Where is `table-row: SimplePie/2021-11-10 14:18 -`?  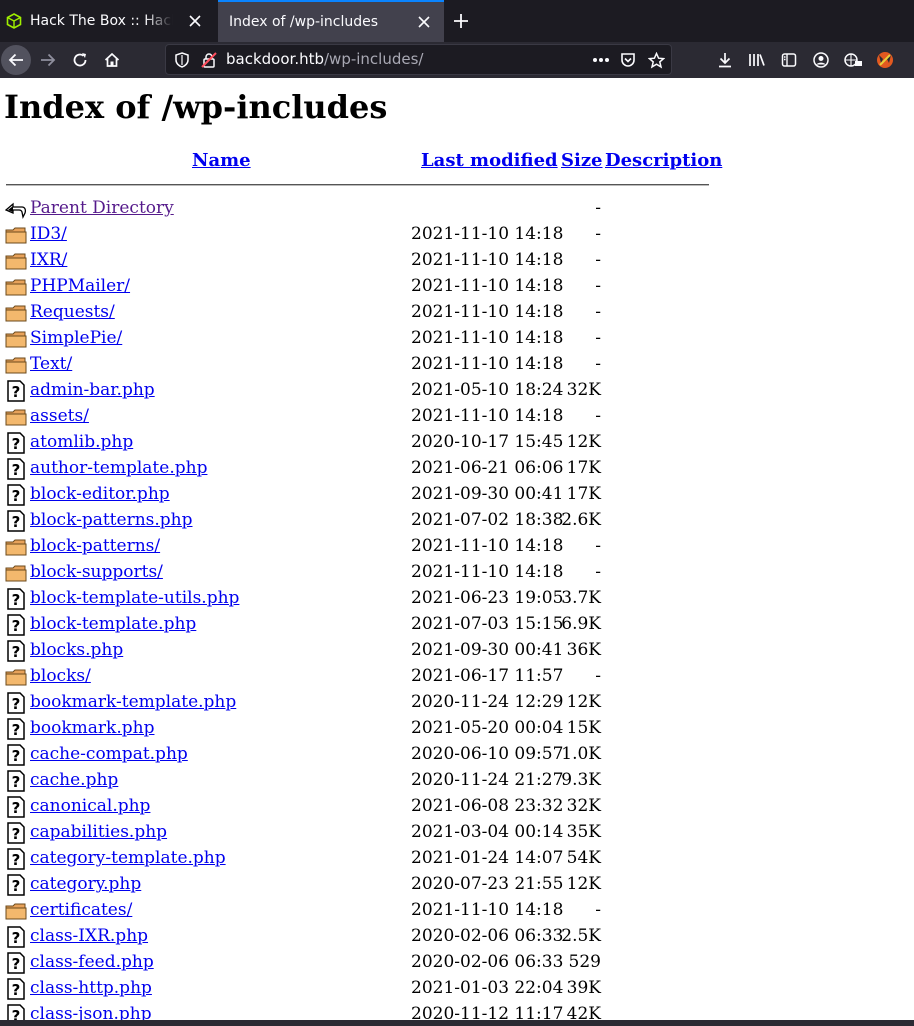 table-row: SimplePie/2021-11-10 14:18 - is located at coordinates (457, 339).